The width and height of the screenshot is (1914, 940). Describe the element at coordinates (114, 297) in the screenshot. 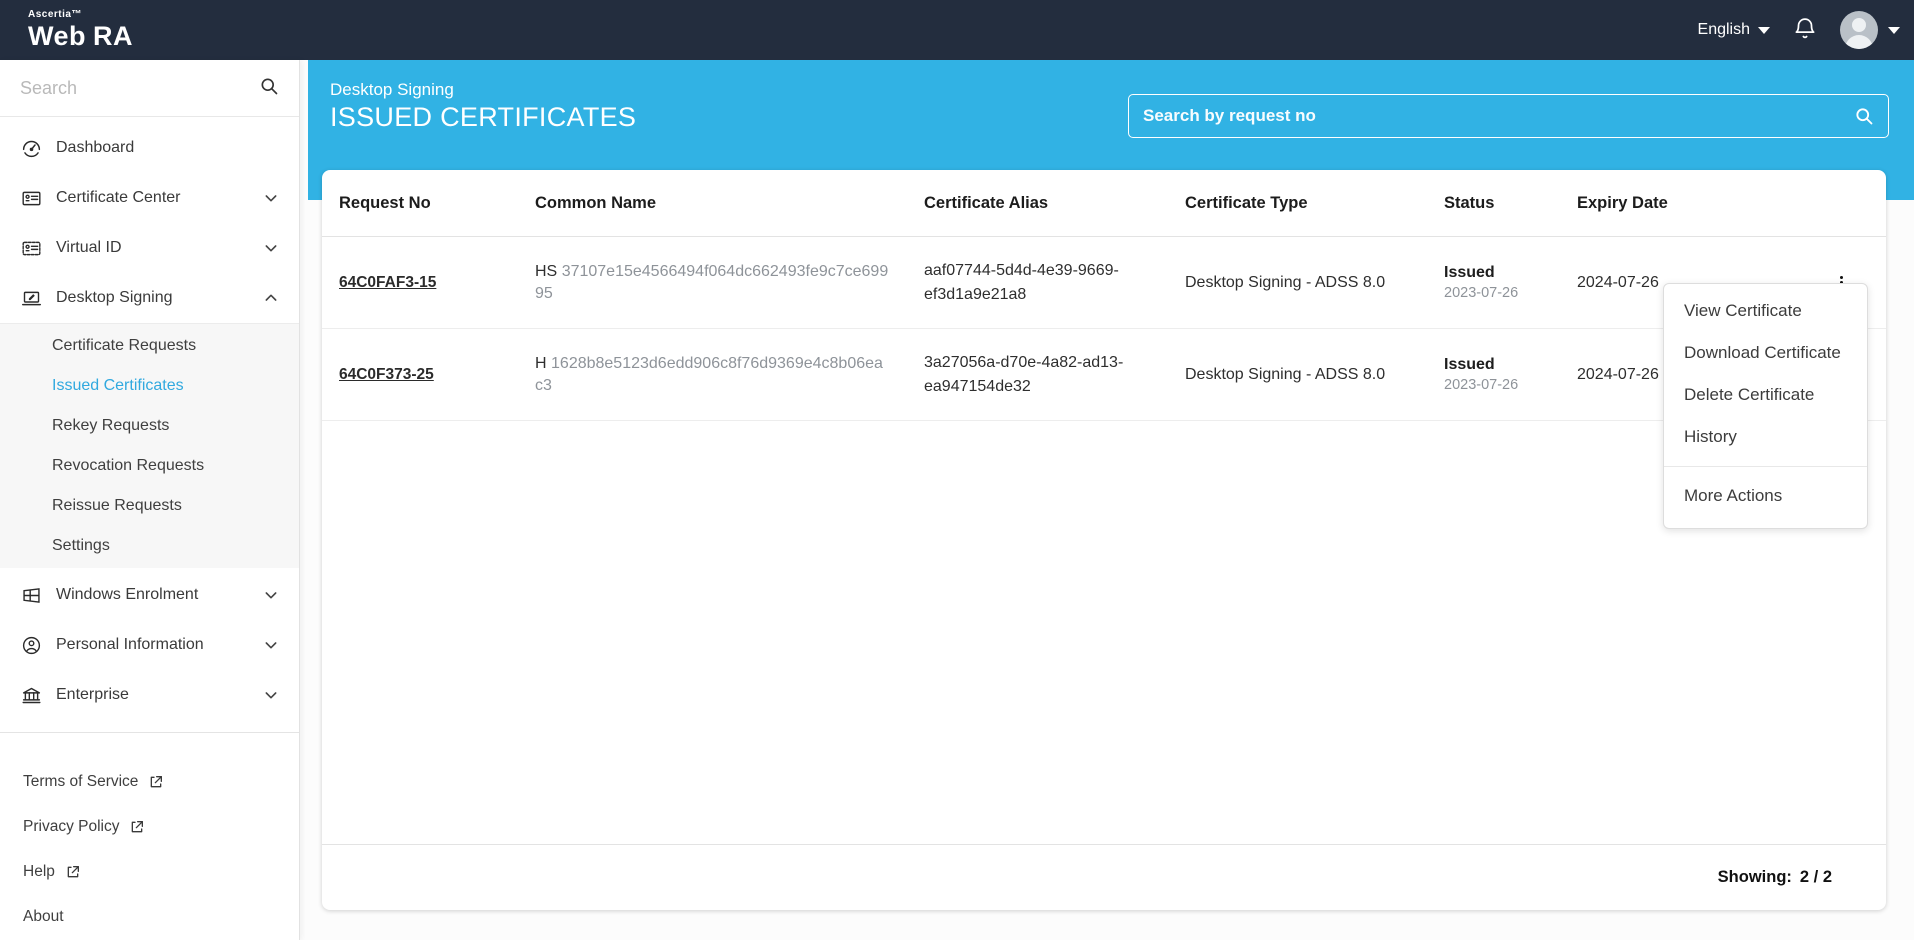

I see `sidebar-item-label: Desktop Signing` at that location.